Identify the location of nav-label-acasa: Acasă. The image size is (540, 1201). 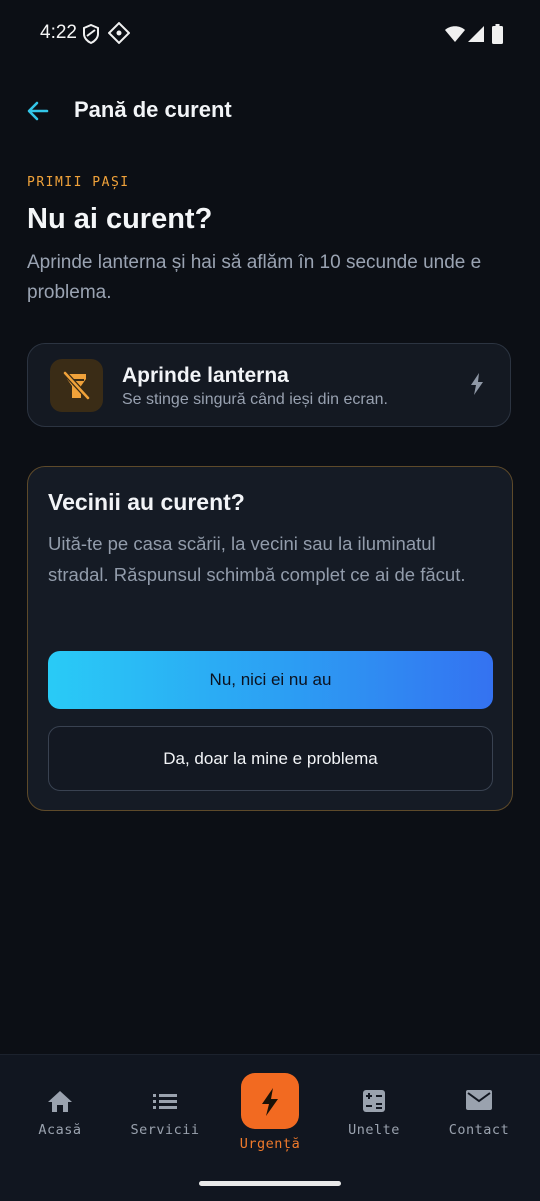
(60, 1130).